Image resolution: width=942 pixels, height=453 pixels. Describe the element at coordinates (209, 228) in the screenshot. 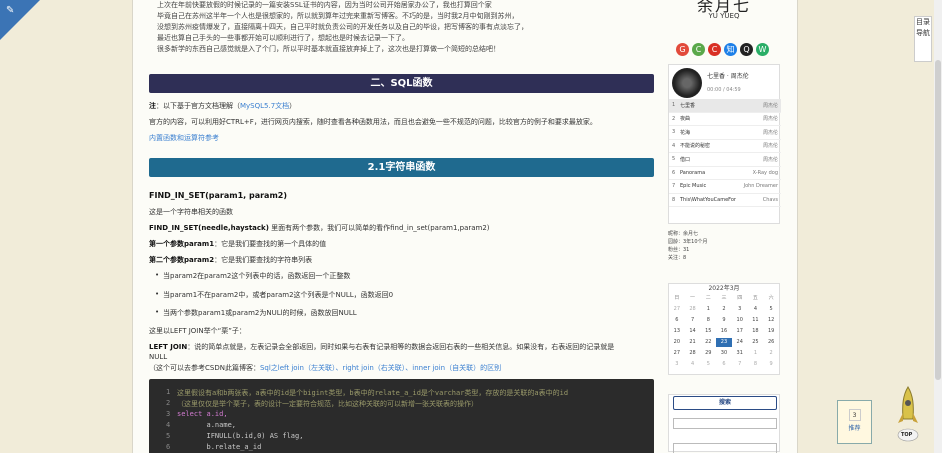

I see `usage-signature: FIND_IN_SET(needle,haystack)` at that location.